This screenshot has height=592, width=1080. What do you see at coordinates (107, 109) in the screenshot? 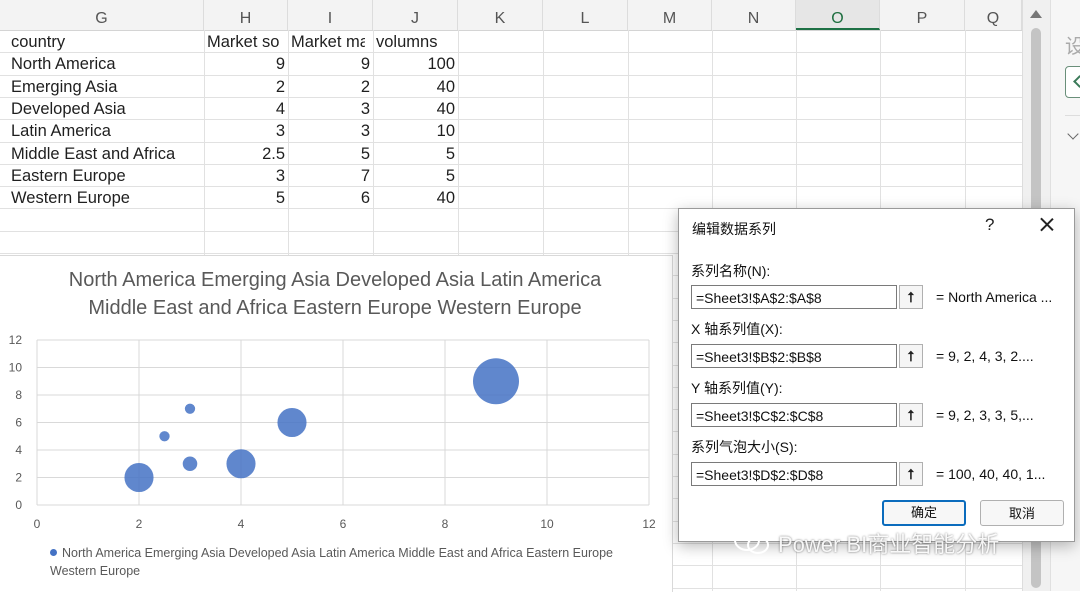
I see `table-cell: Developed Asia` at bounding box center [107, 109].